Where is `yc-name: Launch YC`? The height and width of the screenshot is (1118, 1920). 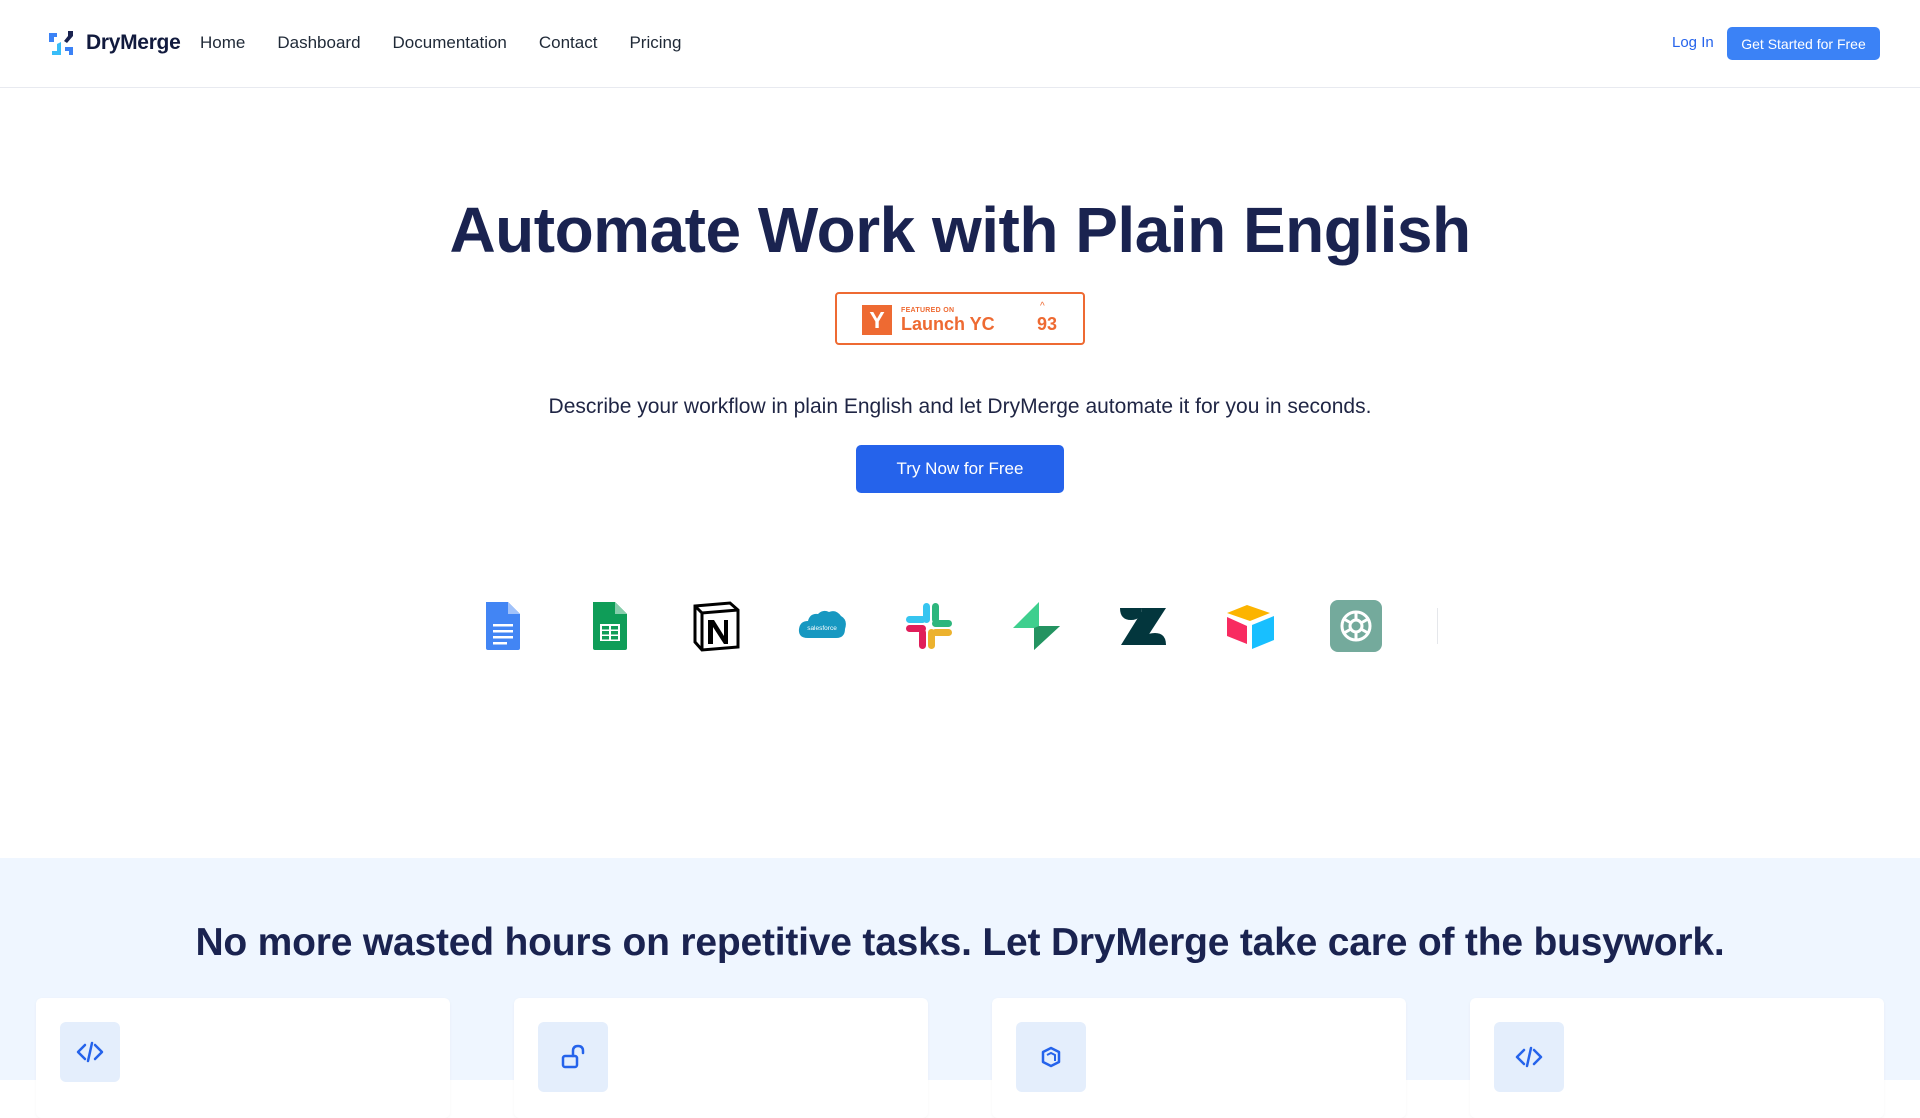 yc-name: Launch YC is located at coordinates (948, 324).